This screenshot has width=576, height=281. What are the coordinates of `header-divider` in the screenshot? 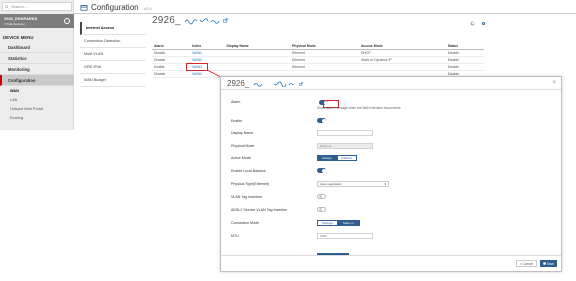 It's located at (325, 13).